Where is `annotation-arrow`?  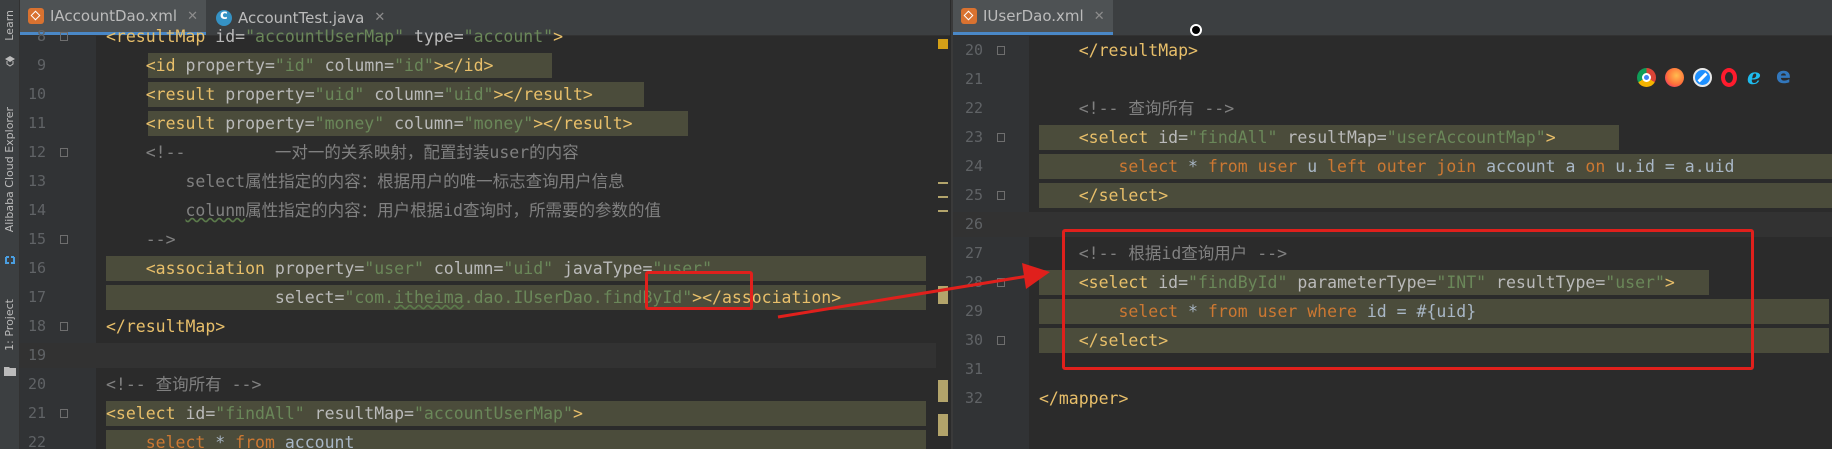 annotation-arrow is located at coordinates (913, 291).